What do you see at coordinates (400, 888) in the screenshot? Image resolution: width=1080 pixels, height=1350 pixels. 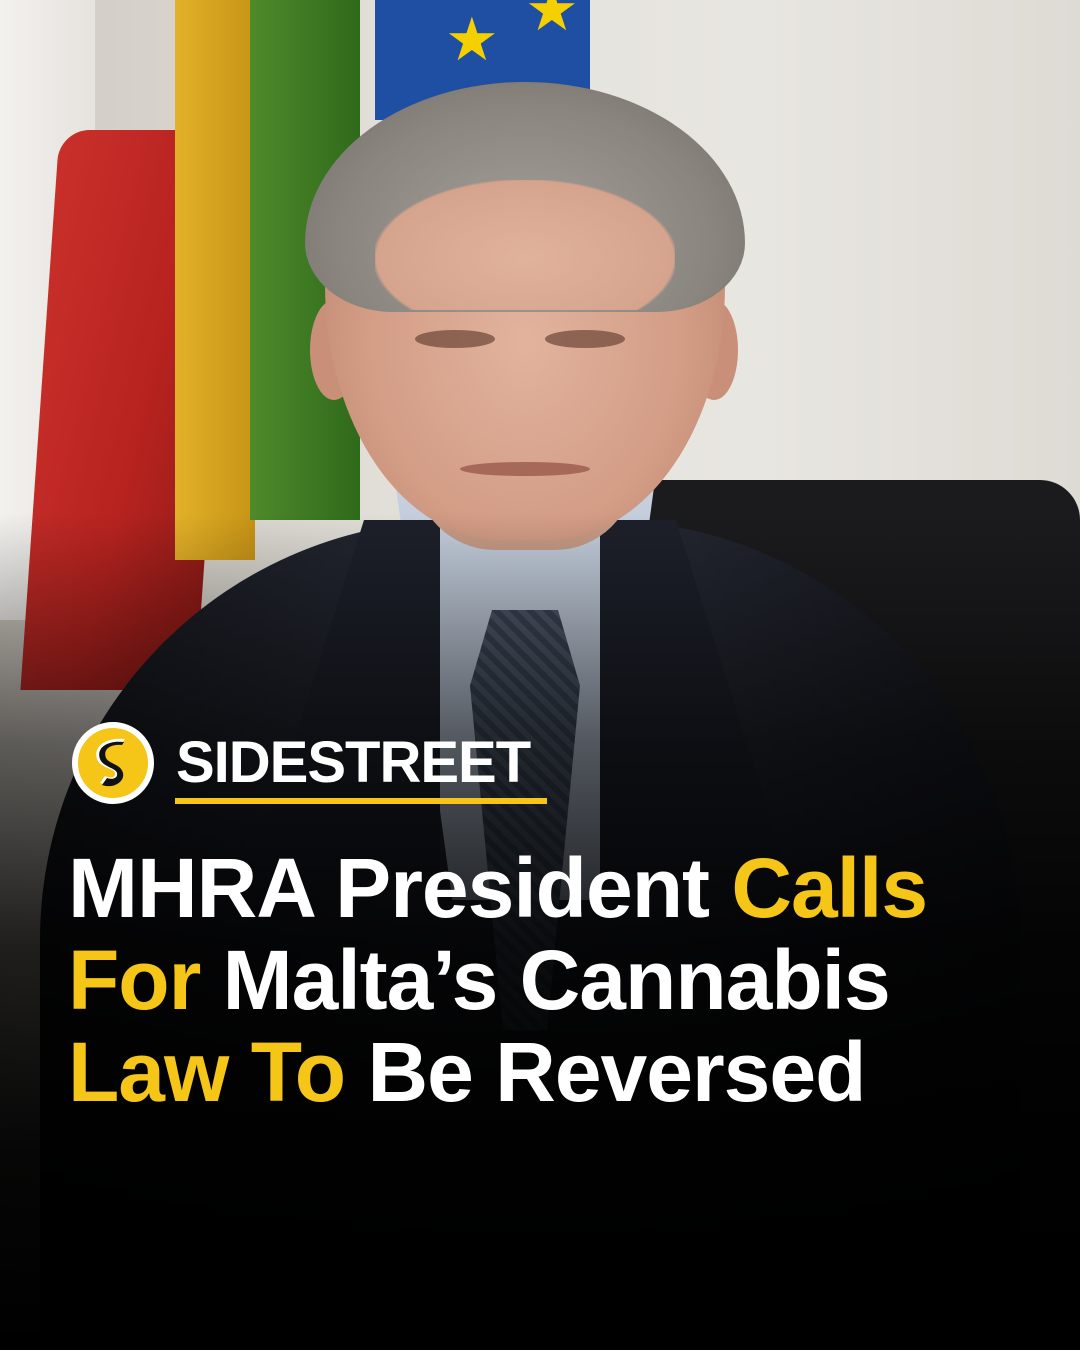 I see `headline-text: MHRA President` at bounding box center [400, 888].